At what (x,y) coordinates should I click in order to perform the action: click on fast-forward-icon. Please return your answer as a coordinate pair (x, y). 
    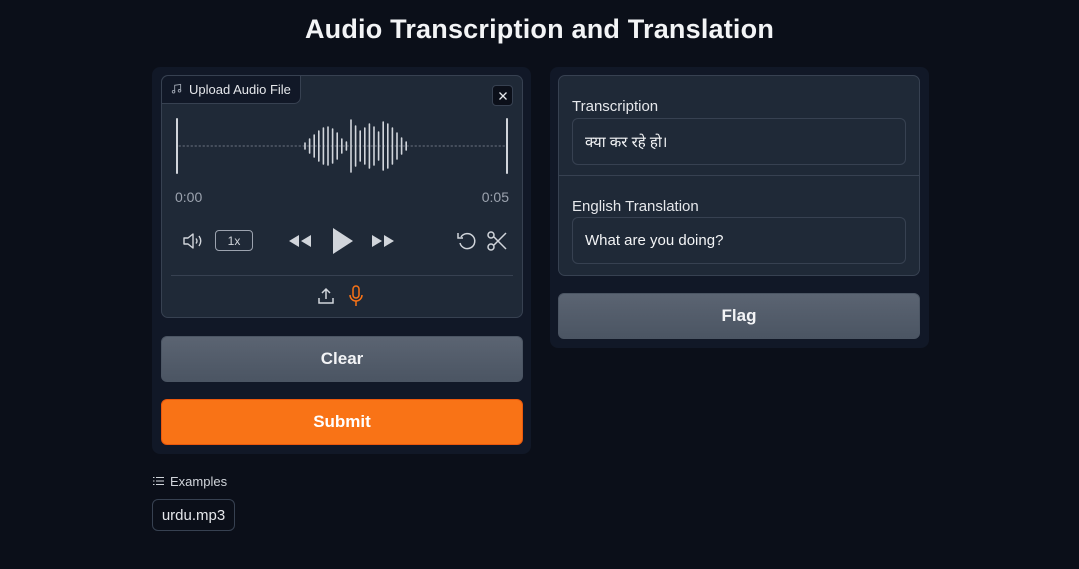
    Looking at the image, I should click on (383, 241).